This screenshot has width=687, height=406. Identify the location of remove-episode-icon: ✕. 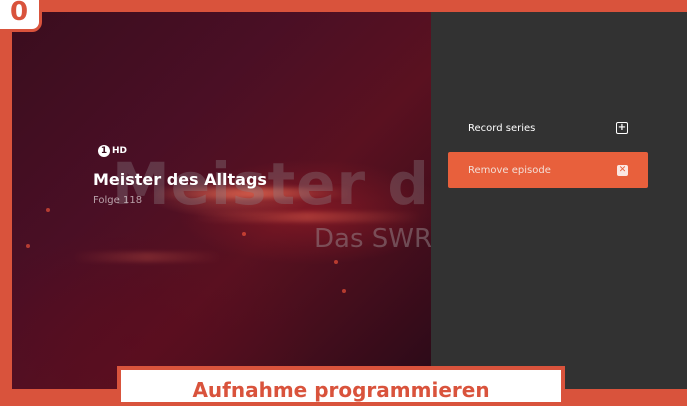
(622, 170).